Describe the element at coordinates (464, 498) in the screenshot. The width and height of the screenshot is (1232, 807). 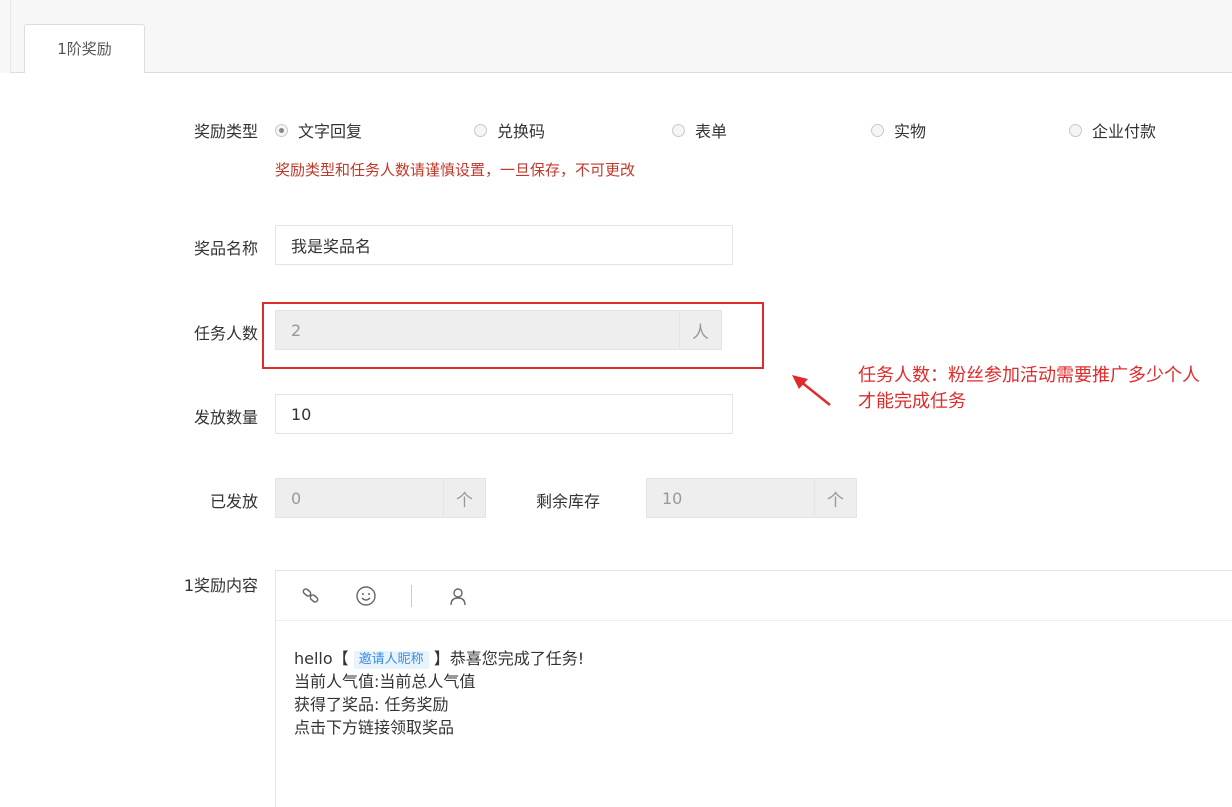
I see `issued-unit: 个` at that location.